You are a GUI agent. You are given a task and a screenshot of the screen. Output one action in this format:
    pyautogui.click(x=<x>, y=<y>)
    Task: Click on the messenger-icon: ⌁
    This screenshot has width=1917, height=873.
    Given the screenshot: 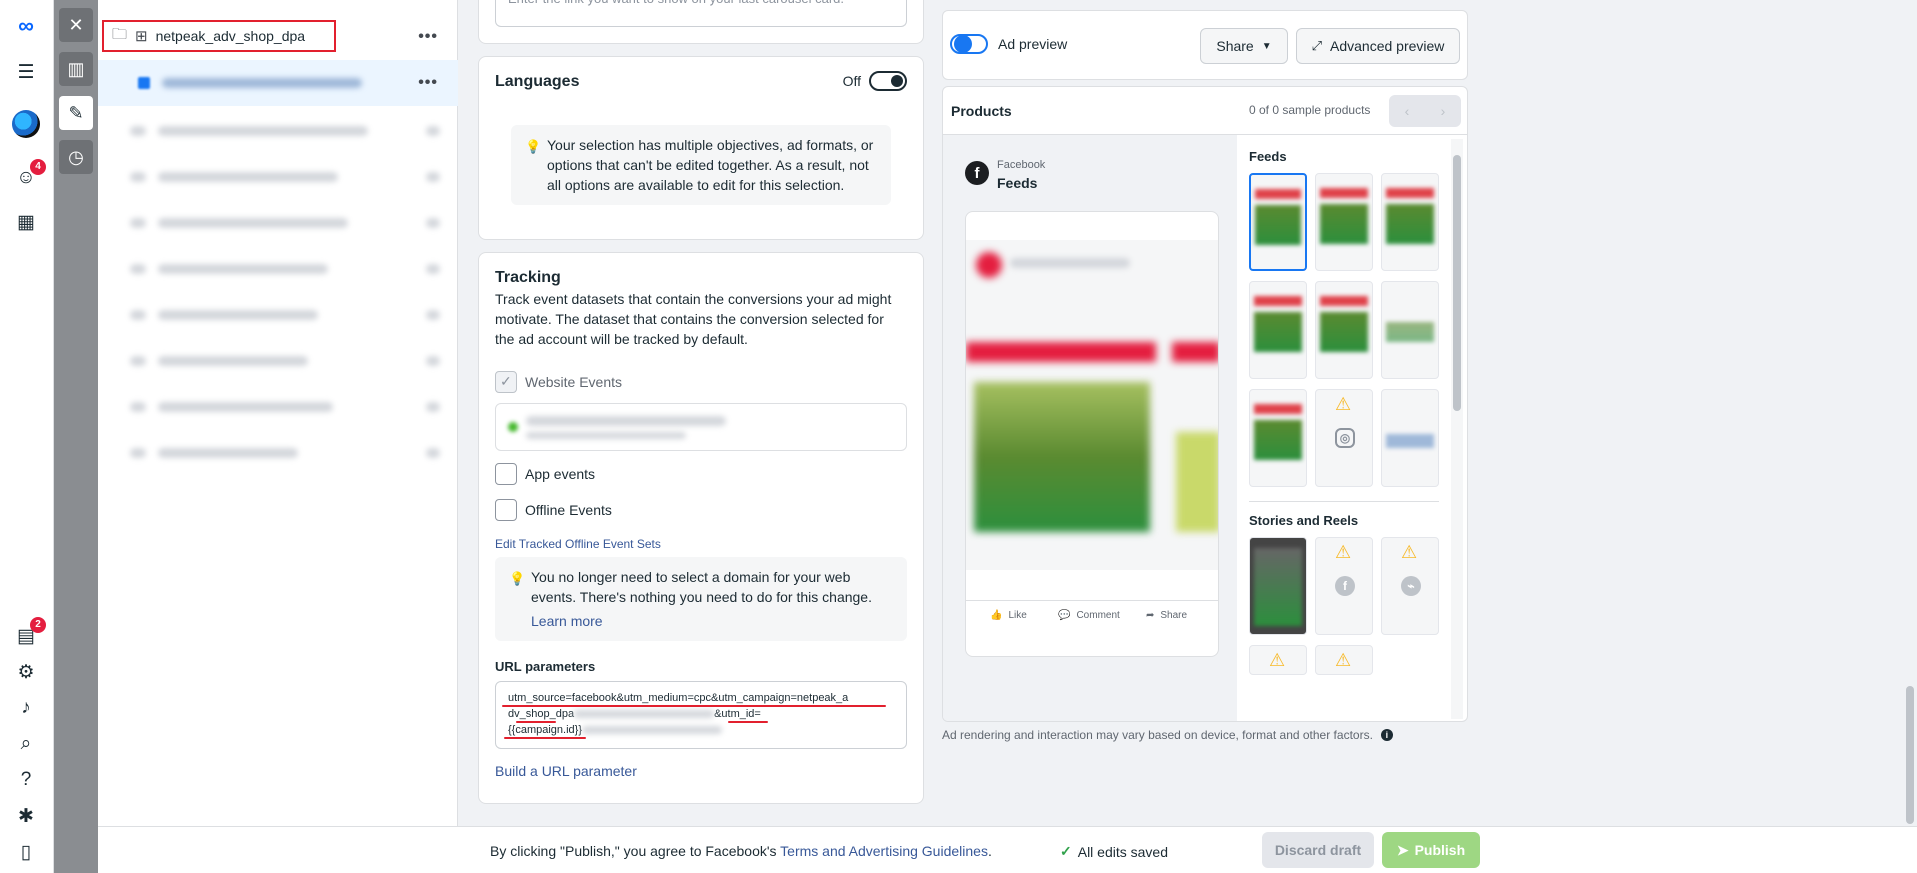 What is the action you would take?
    pyautogui.click(x=1411, y=586)
    